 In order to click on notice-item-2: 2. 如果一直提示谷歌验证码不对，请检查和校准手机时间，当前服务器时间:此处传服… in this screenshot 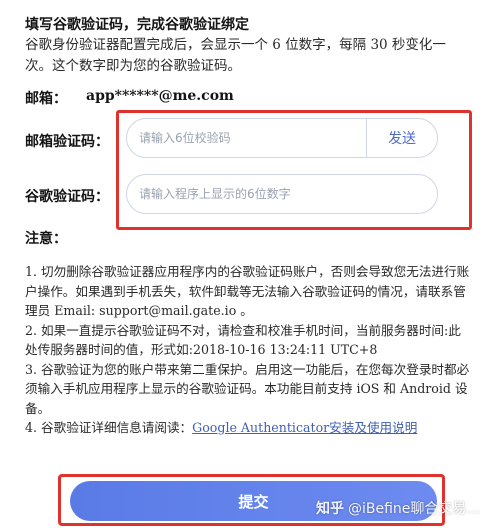, I will do `click(243, 340)`.